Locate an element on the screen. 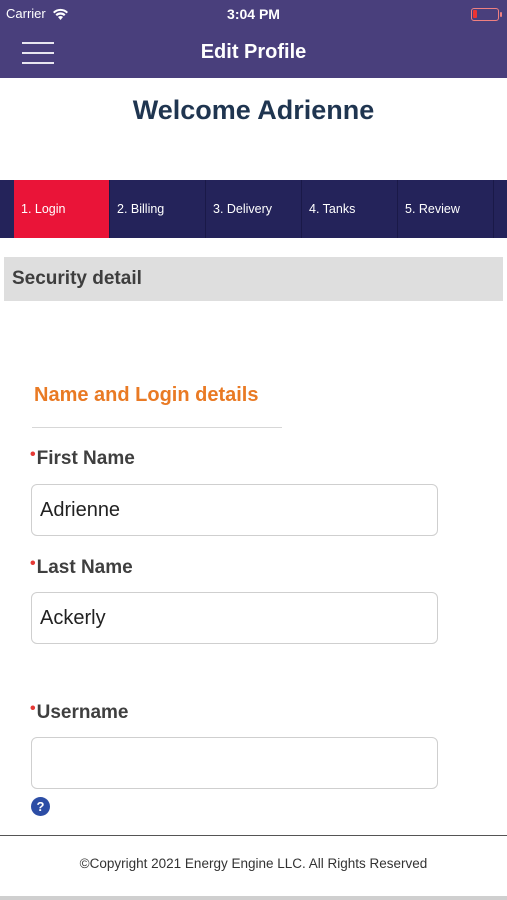 Image resolution: width=507 pixels, height=900 pixels. clock: 3:04 PM is located at coordinates (253, 14).